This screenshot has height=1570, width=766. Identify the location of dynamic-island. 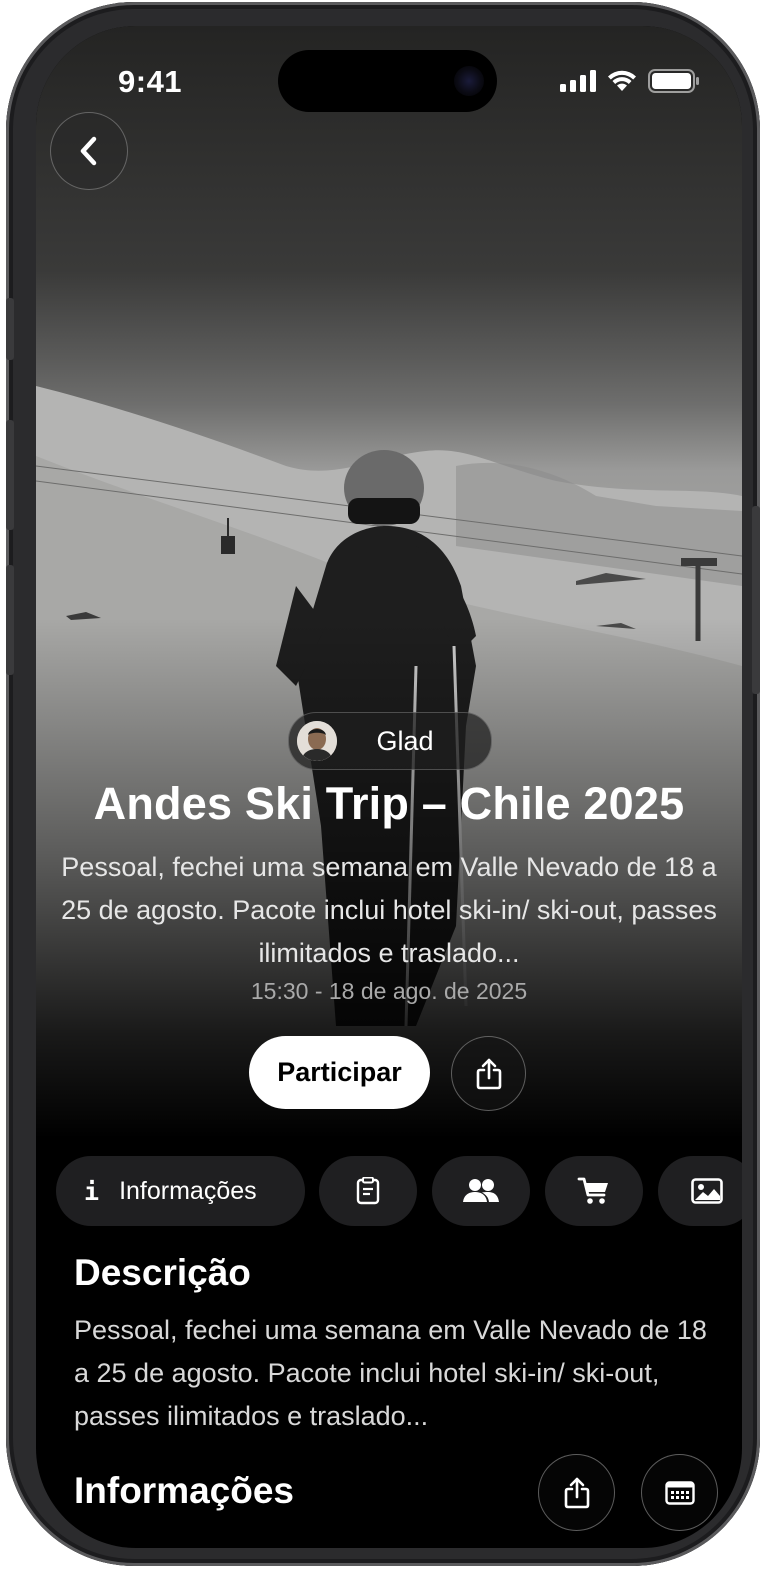
(387, 81).